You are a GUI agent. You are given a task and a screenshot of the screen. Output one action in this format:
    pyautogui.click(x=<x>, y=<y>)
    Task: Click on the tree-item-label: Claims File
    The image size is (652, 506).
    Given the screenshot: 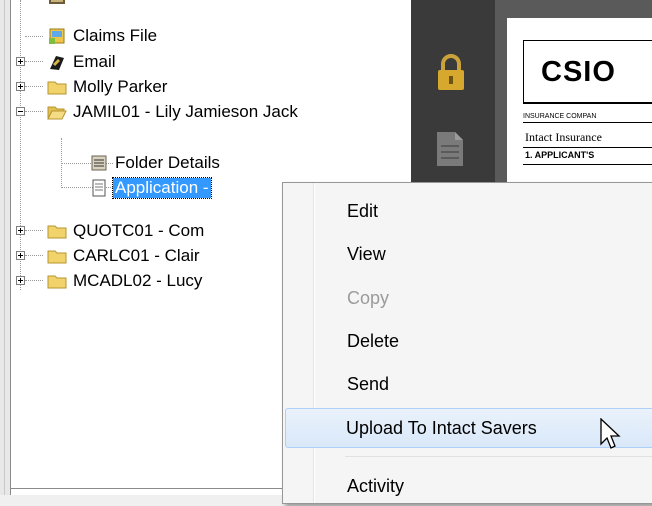 What is the action you would take?
    pyautogui.click(x=115, y=35)
    